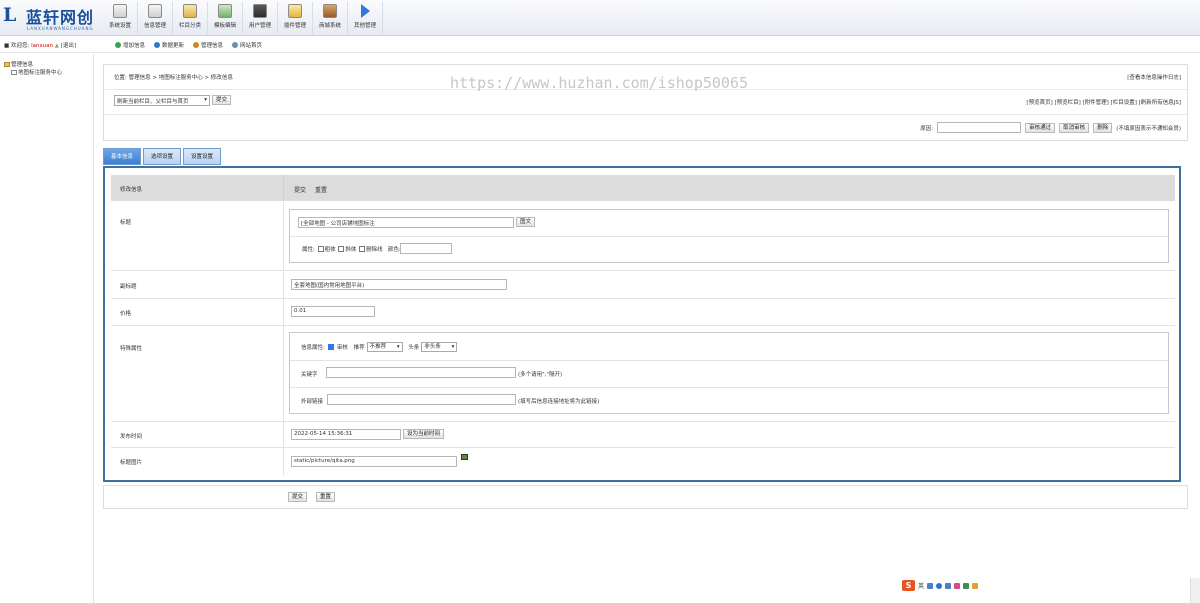  I want to click on title-image-input: static/picture/qita.png, so click(374, 461).